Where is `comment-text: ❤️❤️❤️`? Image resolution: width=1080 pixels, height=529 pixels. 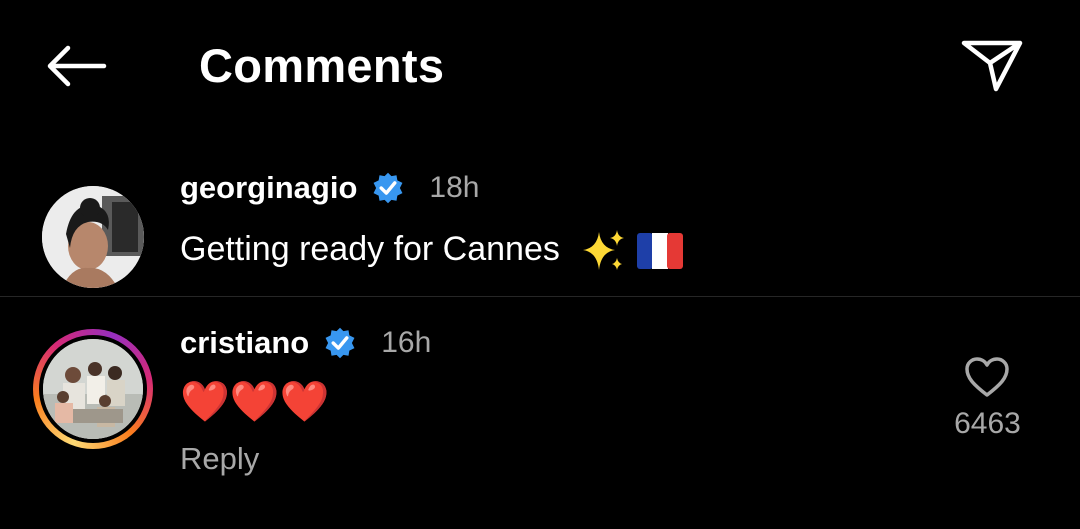 comment-text: ❤️❤️❤️ is located at coordinates (255, 402).